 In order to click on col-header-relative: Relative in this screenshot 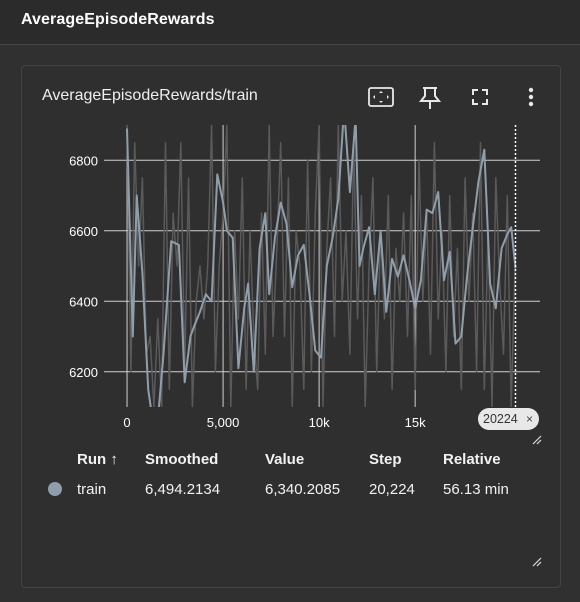, I will do `click(472, 459)`.